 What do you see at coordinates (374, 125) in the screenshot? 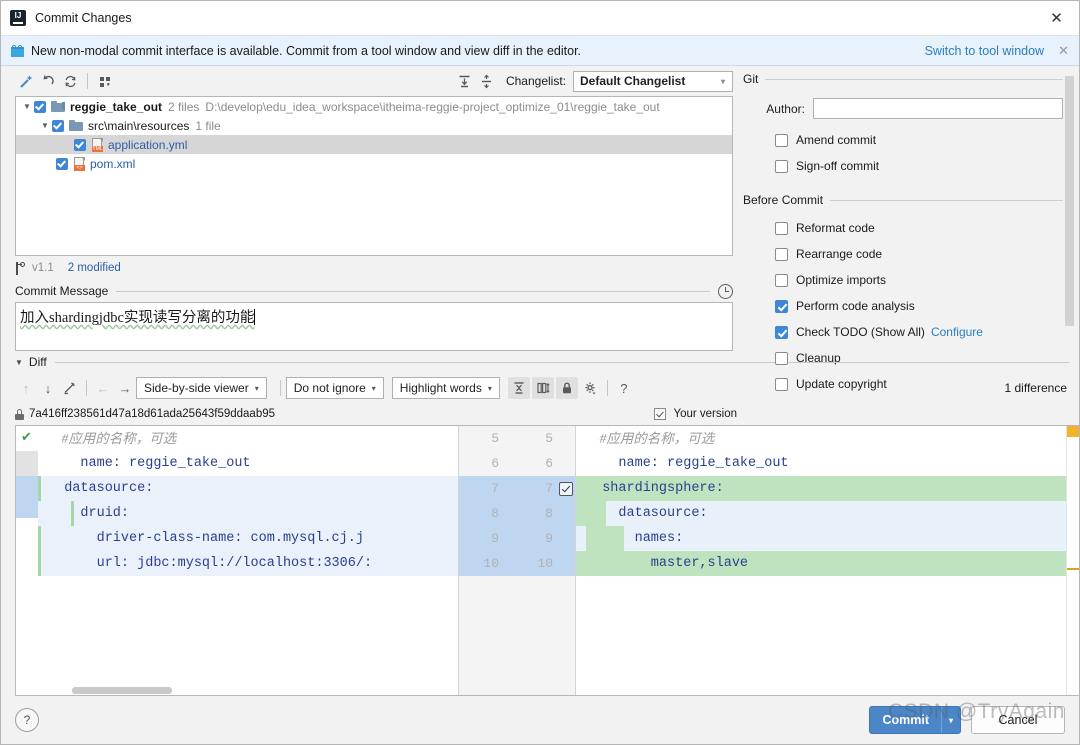
I see `tree-node-folder: ▼ src\main\resources 1 file` at bounding box center [374, 125].